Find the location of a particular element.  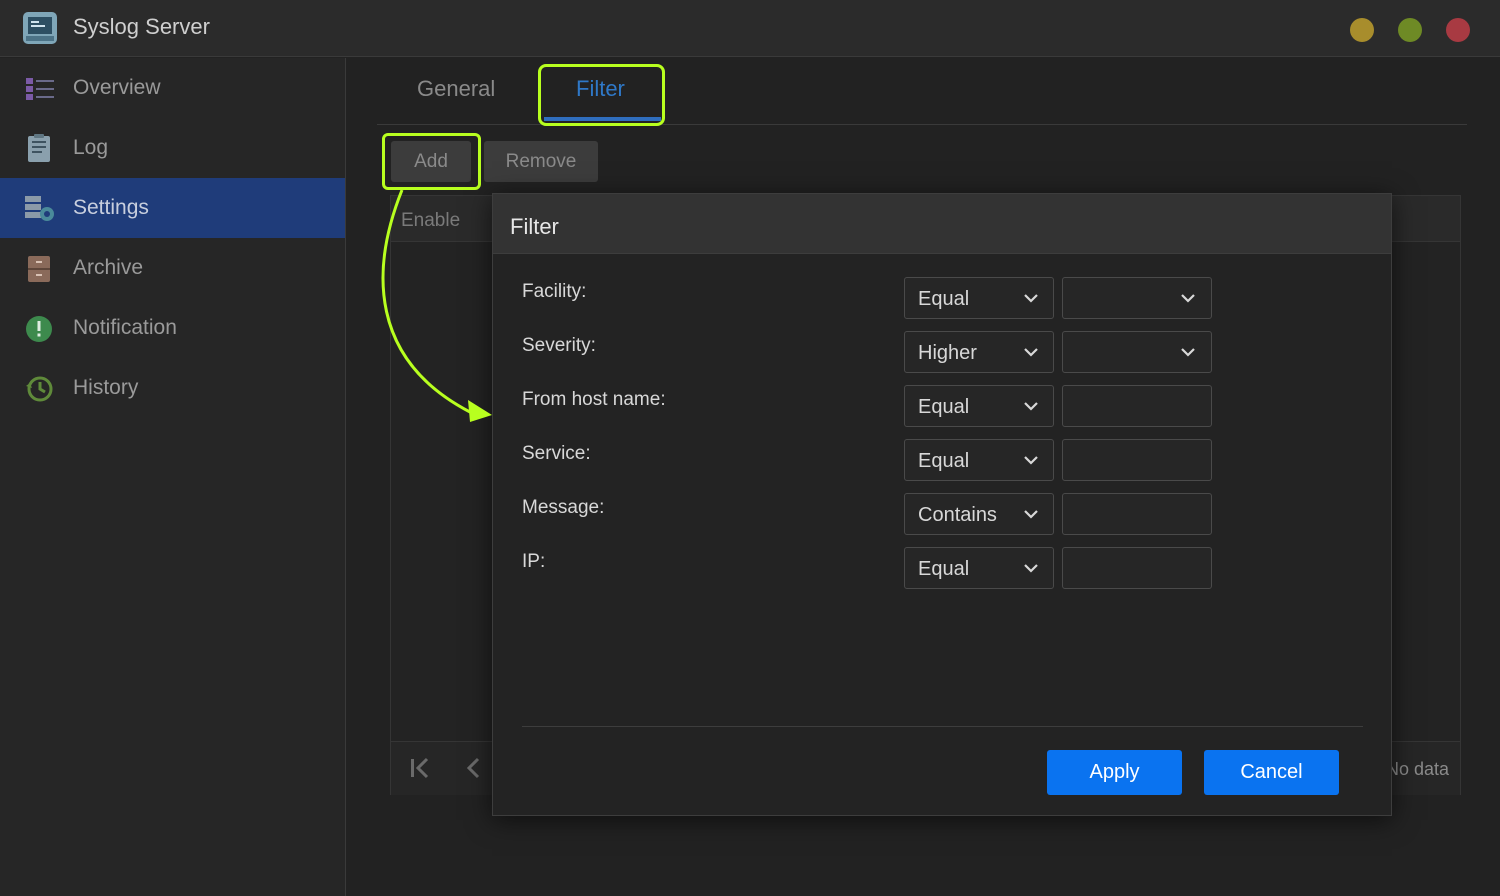

filter-row-host-name: From host name: Equal is located at coordinates (942, 406).